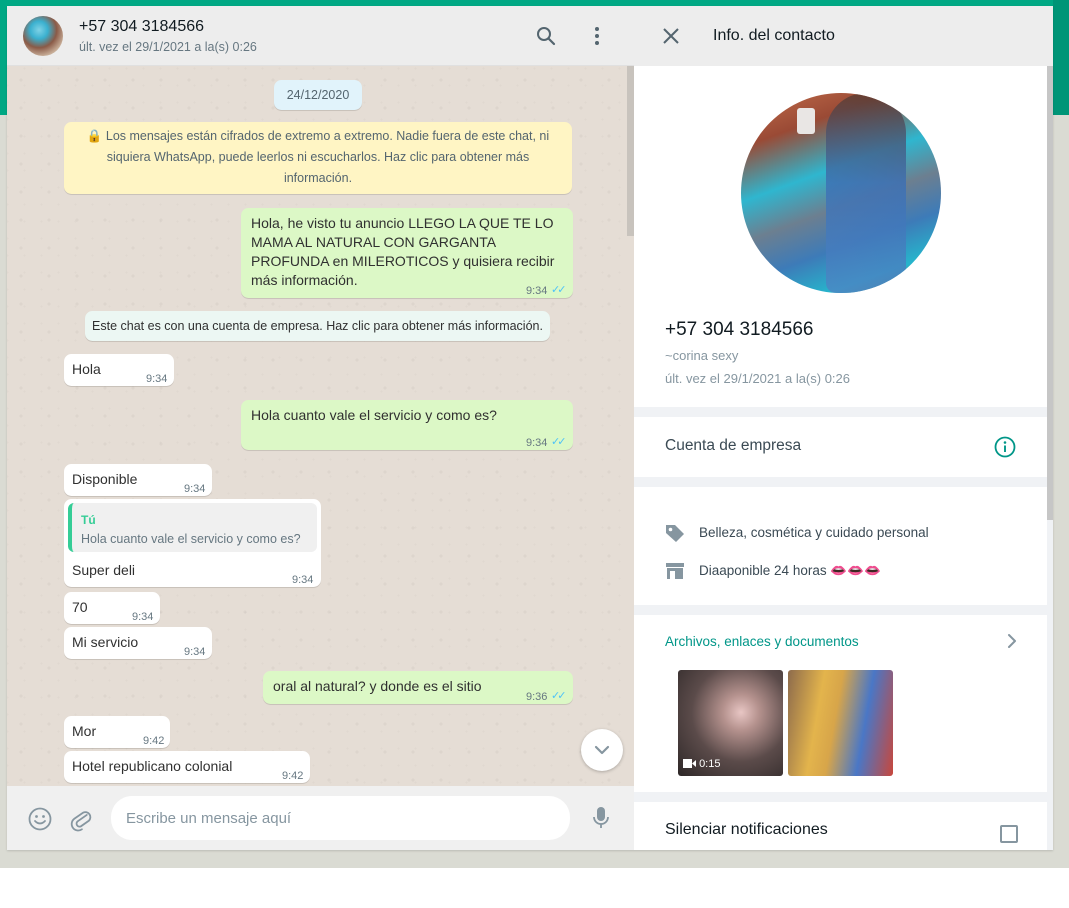 Image resolution: width=1069 pixels, height=908 pixels. I want to click on contact-name: ~corina sexy, so click(702, 355).